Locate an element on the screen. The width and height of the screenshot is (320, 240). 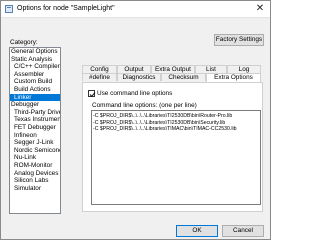
tab-define: #define is located at coordinates (99, 77).